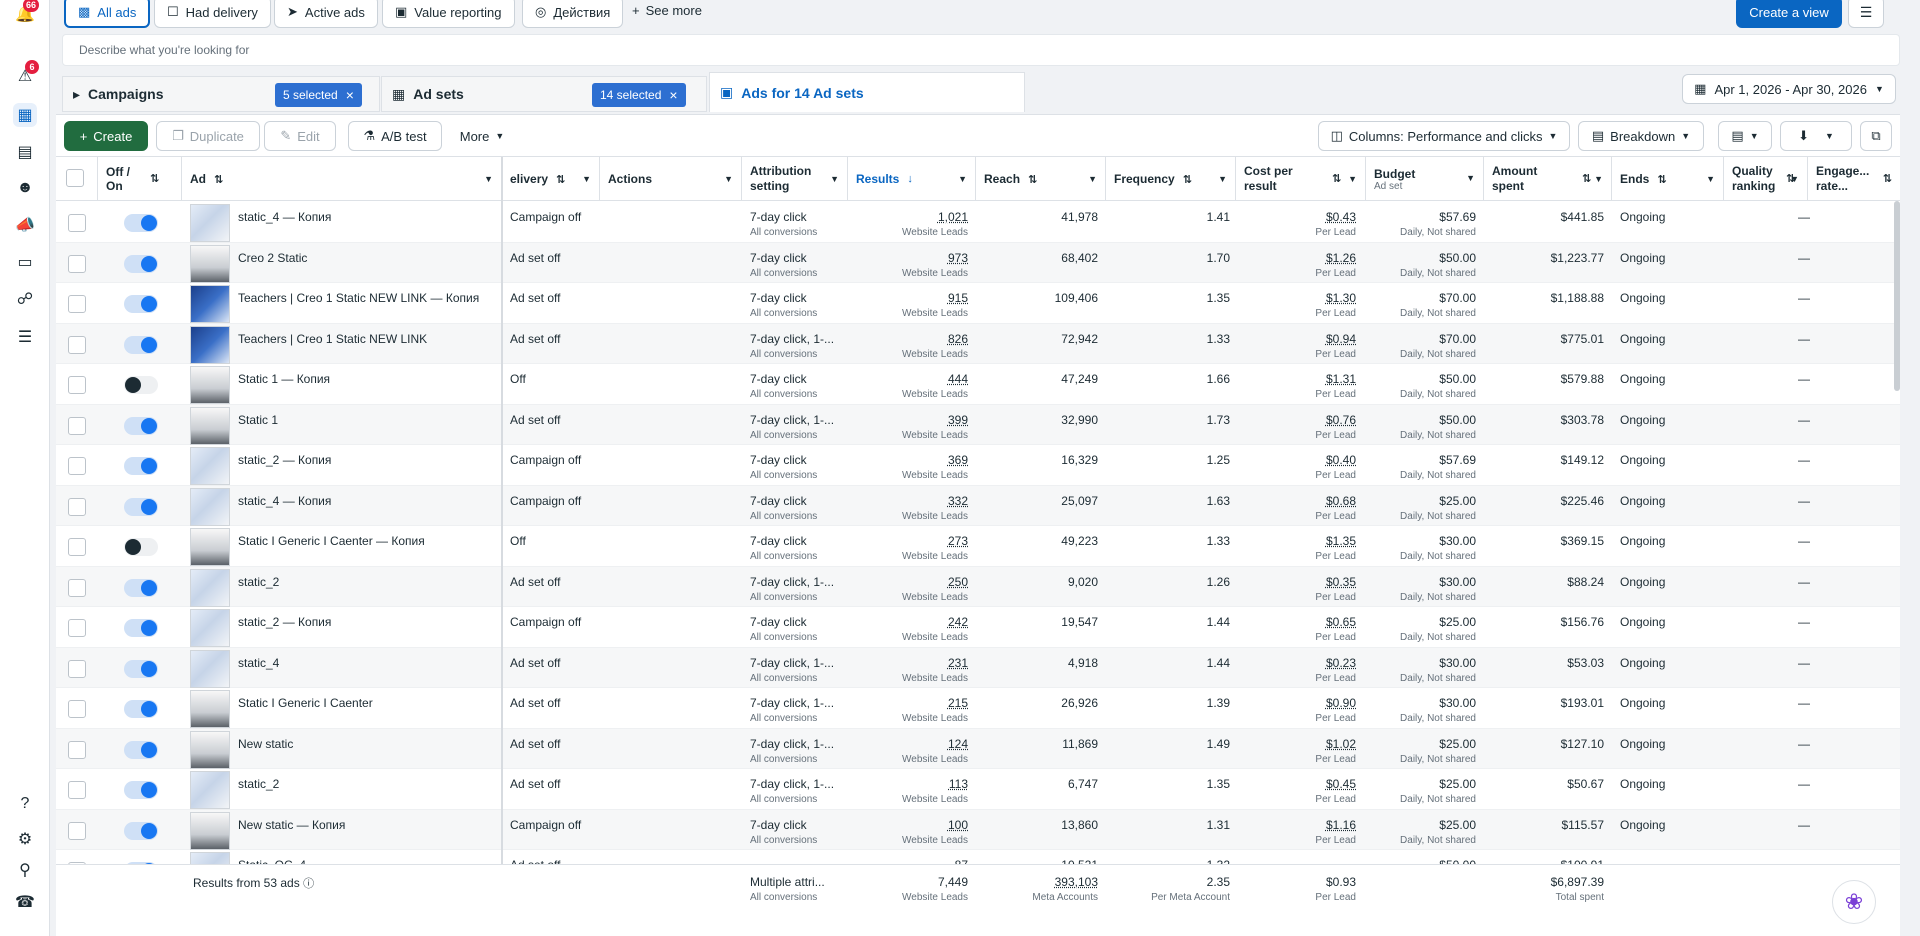 The width and height of the screenshot is (1920, 936). Describe the element at coordinates (25, 115) in the screenshot. I see `table-icon: ▦` at that location.